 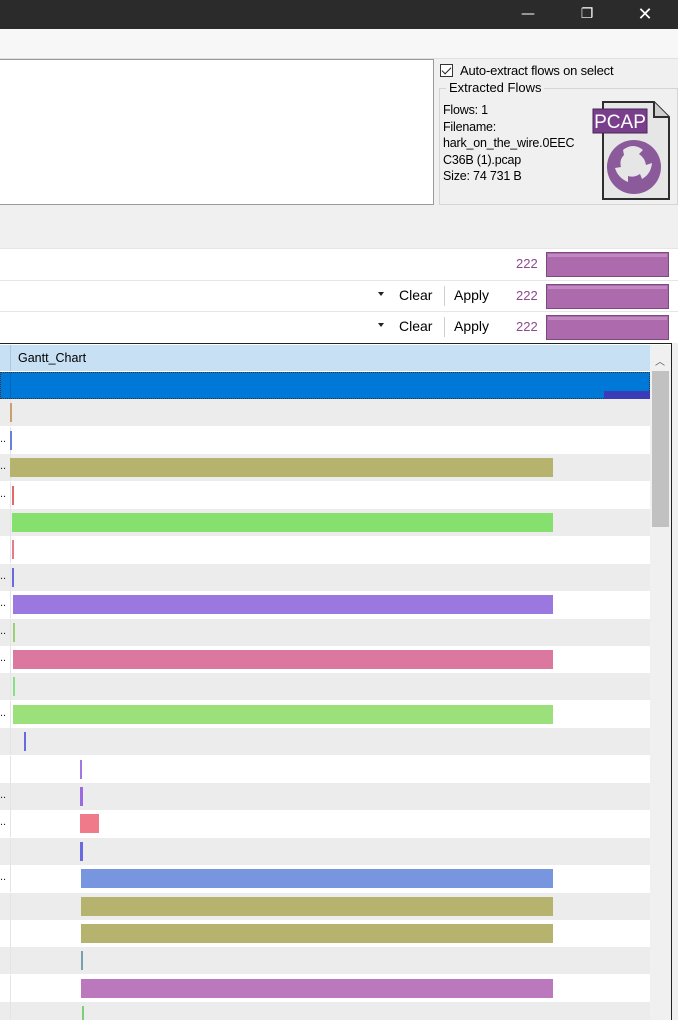 What do you see at coordinates (632, 151) in the screenshot?
I see `pcap-file-icon: PCAP` at bounding box center [632, 151].